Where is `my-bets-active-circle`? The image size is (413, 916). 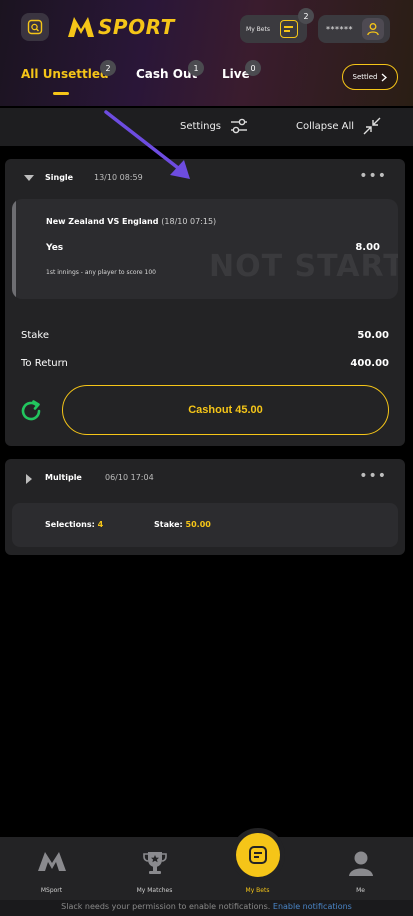 my-bets-active-circle is located at coordinates (257, 855).